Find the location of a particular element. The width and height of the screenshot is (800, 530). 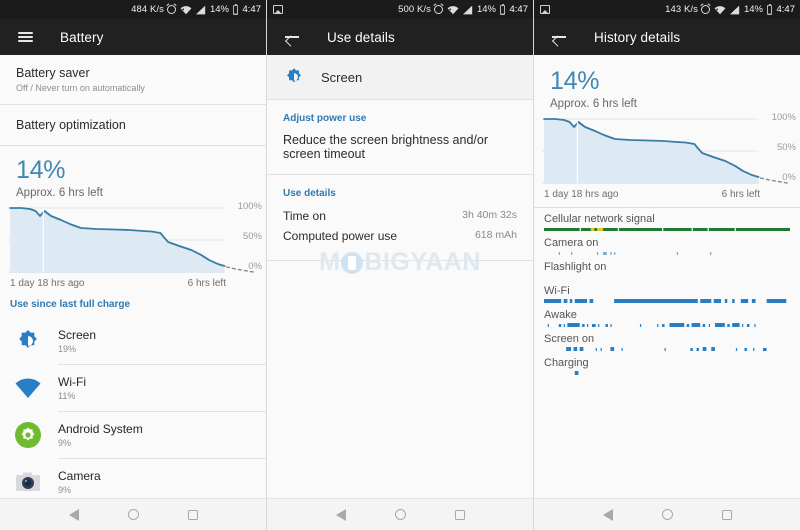

page-title: Use details is located at coordinates (361, 37).